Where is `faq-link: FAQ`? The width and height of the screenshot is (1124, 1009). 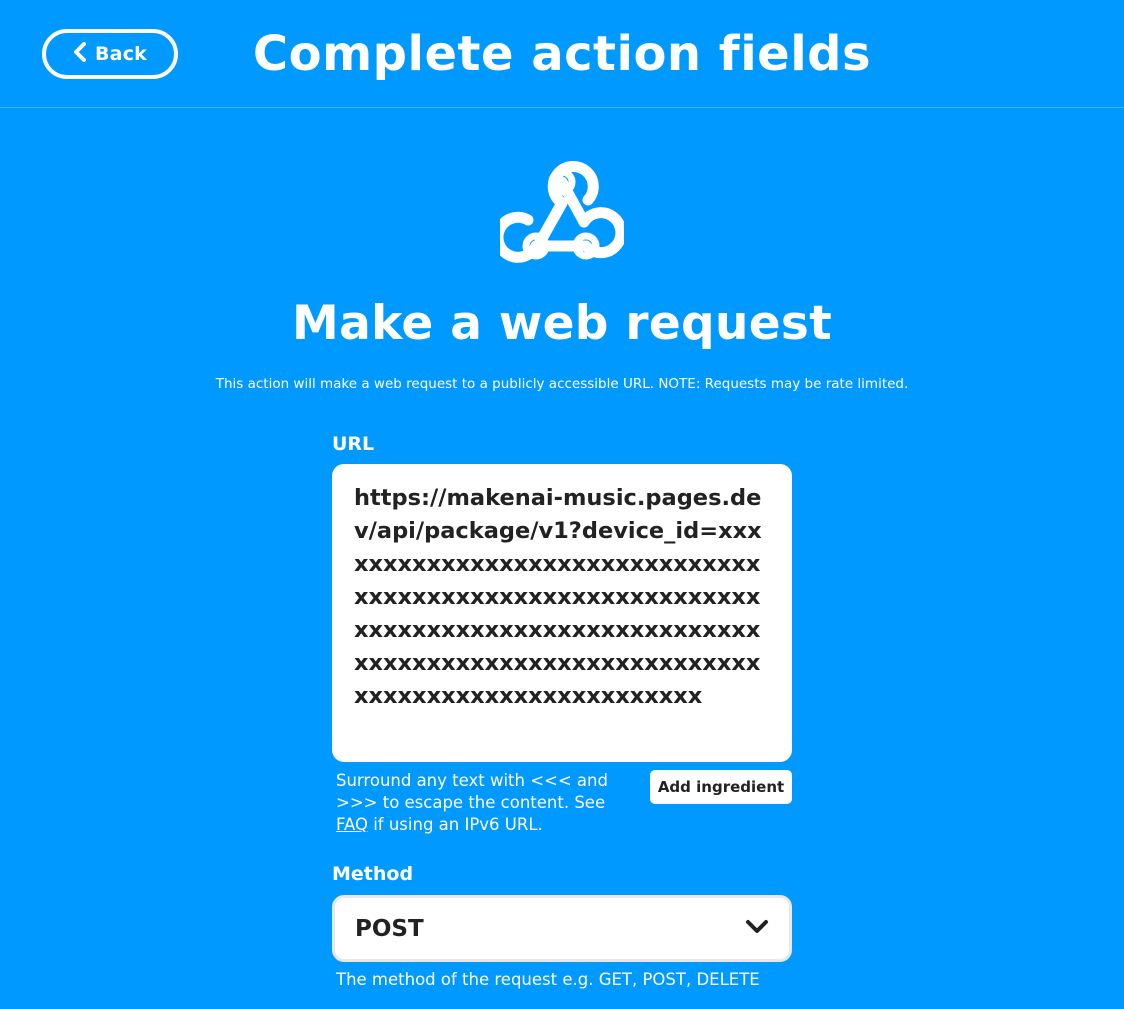
faq-link: FAQ is located at coordinates (352, 824).